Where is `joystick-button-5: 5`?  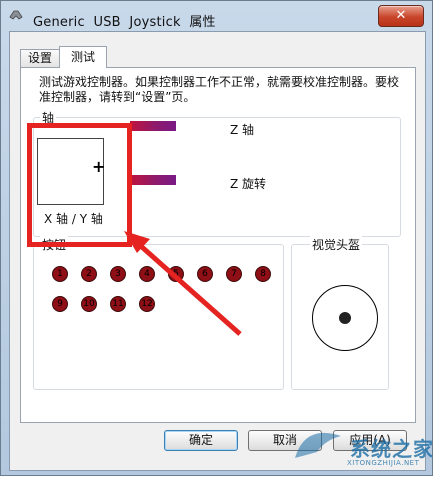 joystick-button-5: 5 is located at coordinates (176, 274).